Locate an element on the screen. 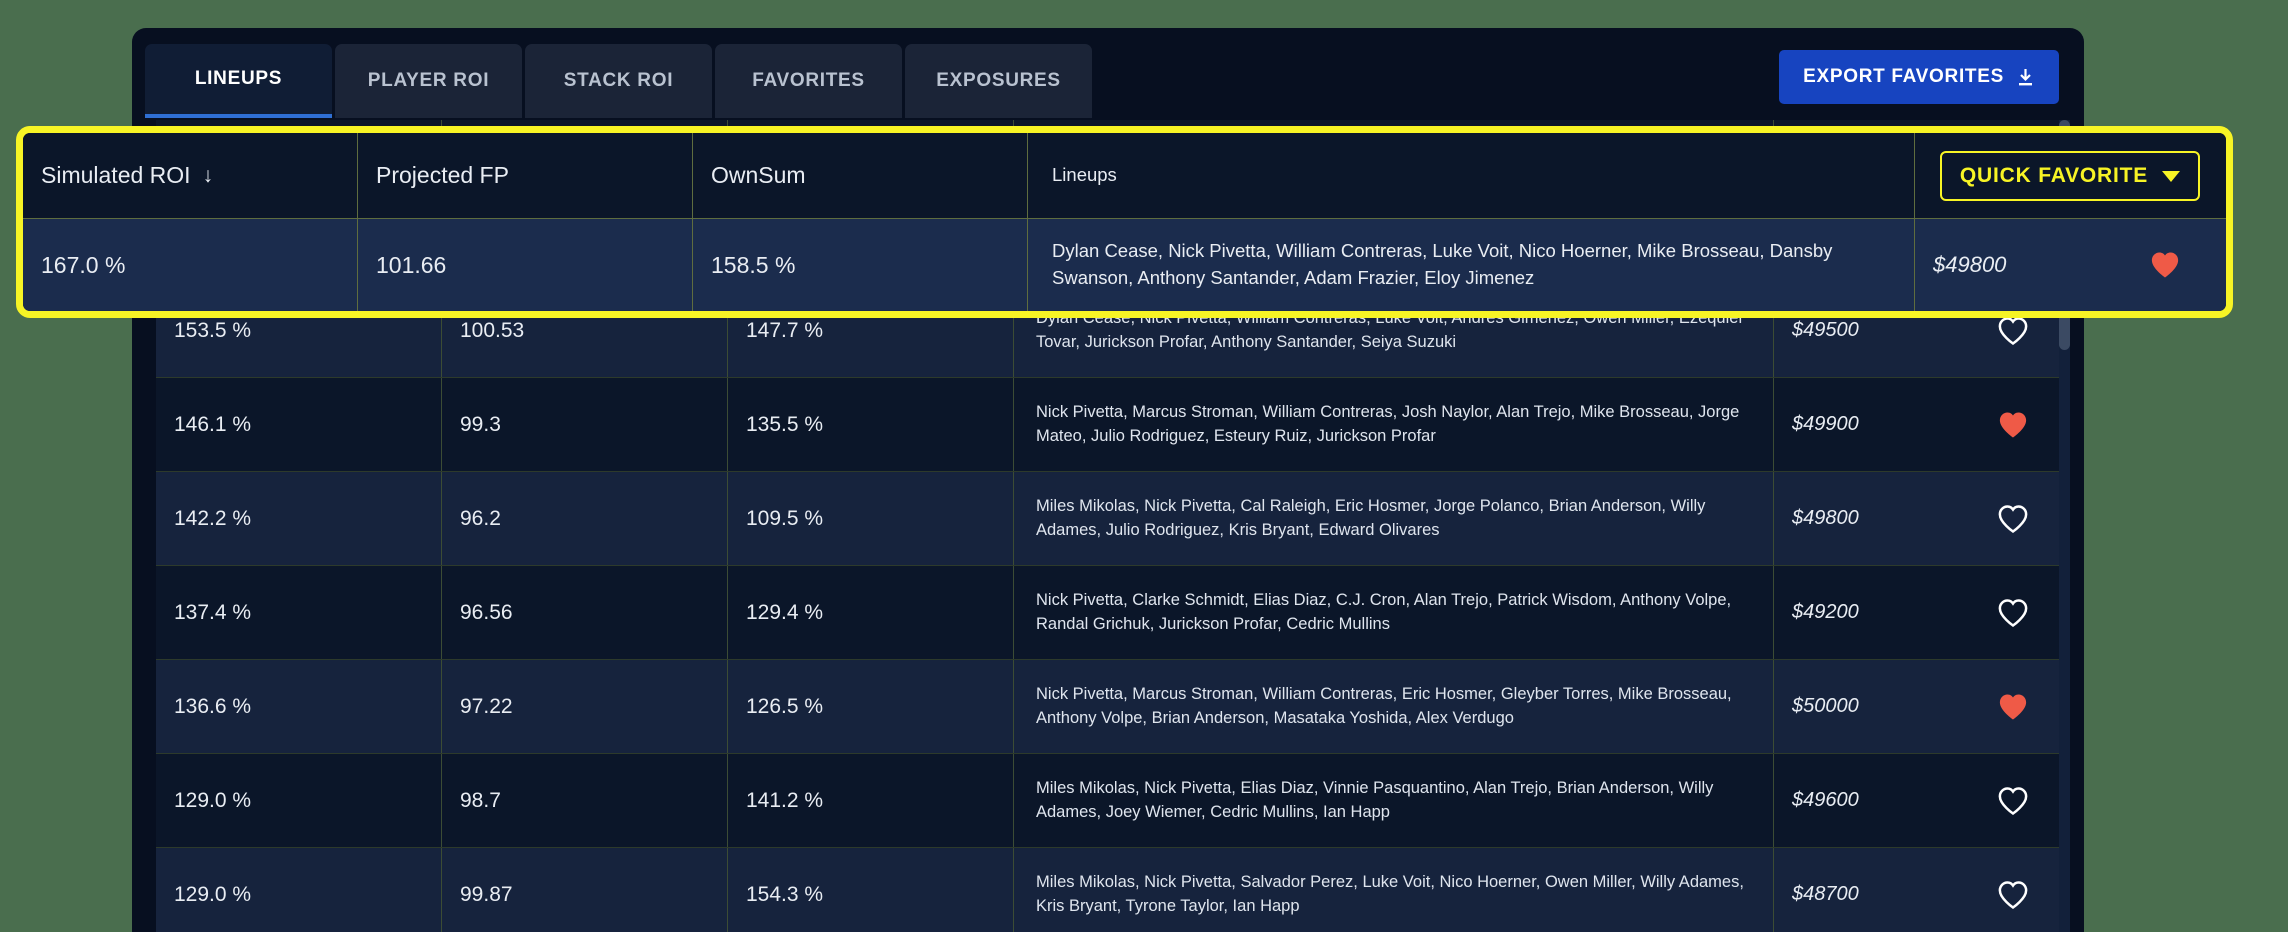 The height and width of the screenshot is (932, 2288). tab-label: LINEUPS is located at coordinates (238, 78).